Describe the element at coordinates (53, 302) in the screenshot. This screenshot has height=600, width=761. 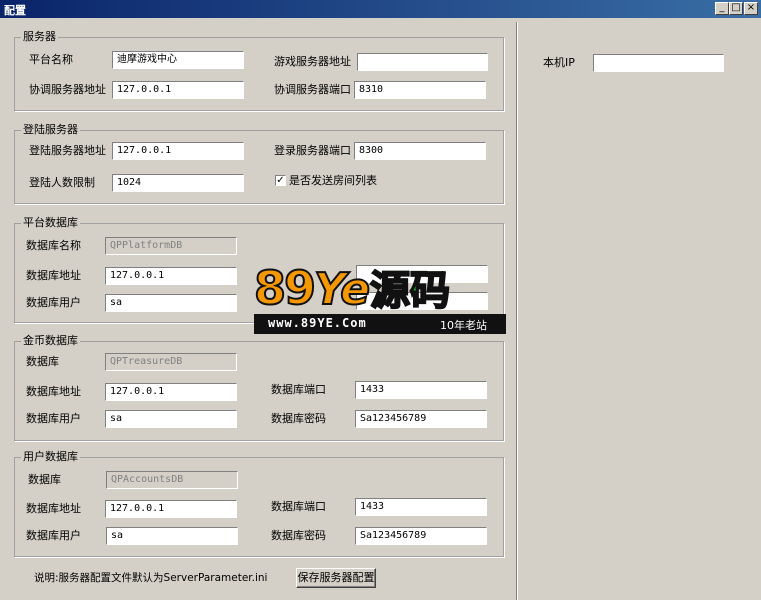
I see `platform-db-user-label: 数据库用户` at that location.